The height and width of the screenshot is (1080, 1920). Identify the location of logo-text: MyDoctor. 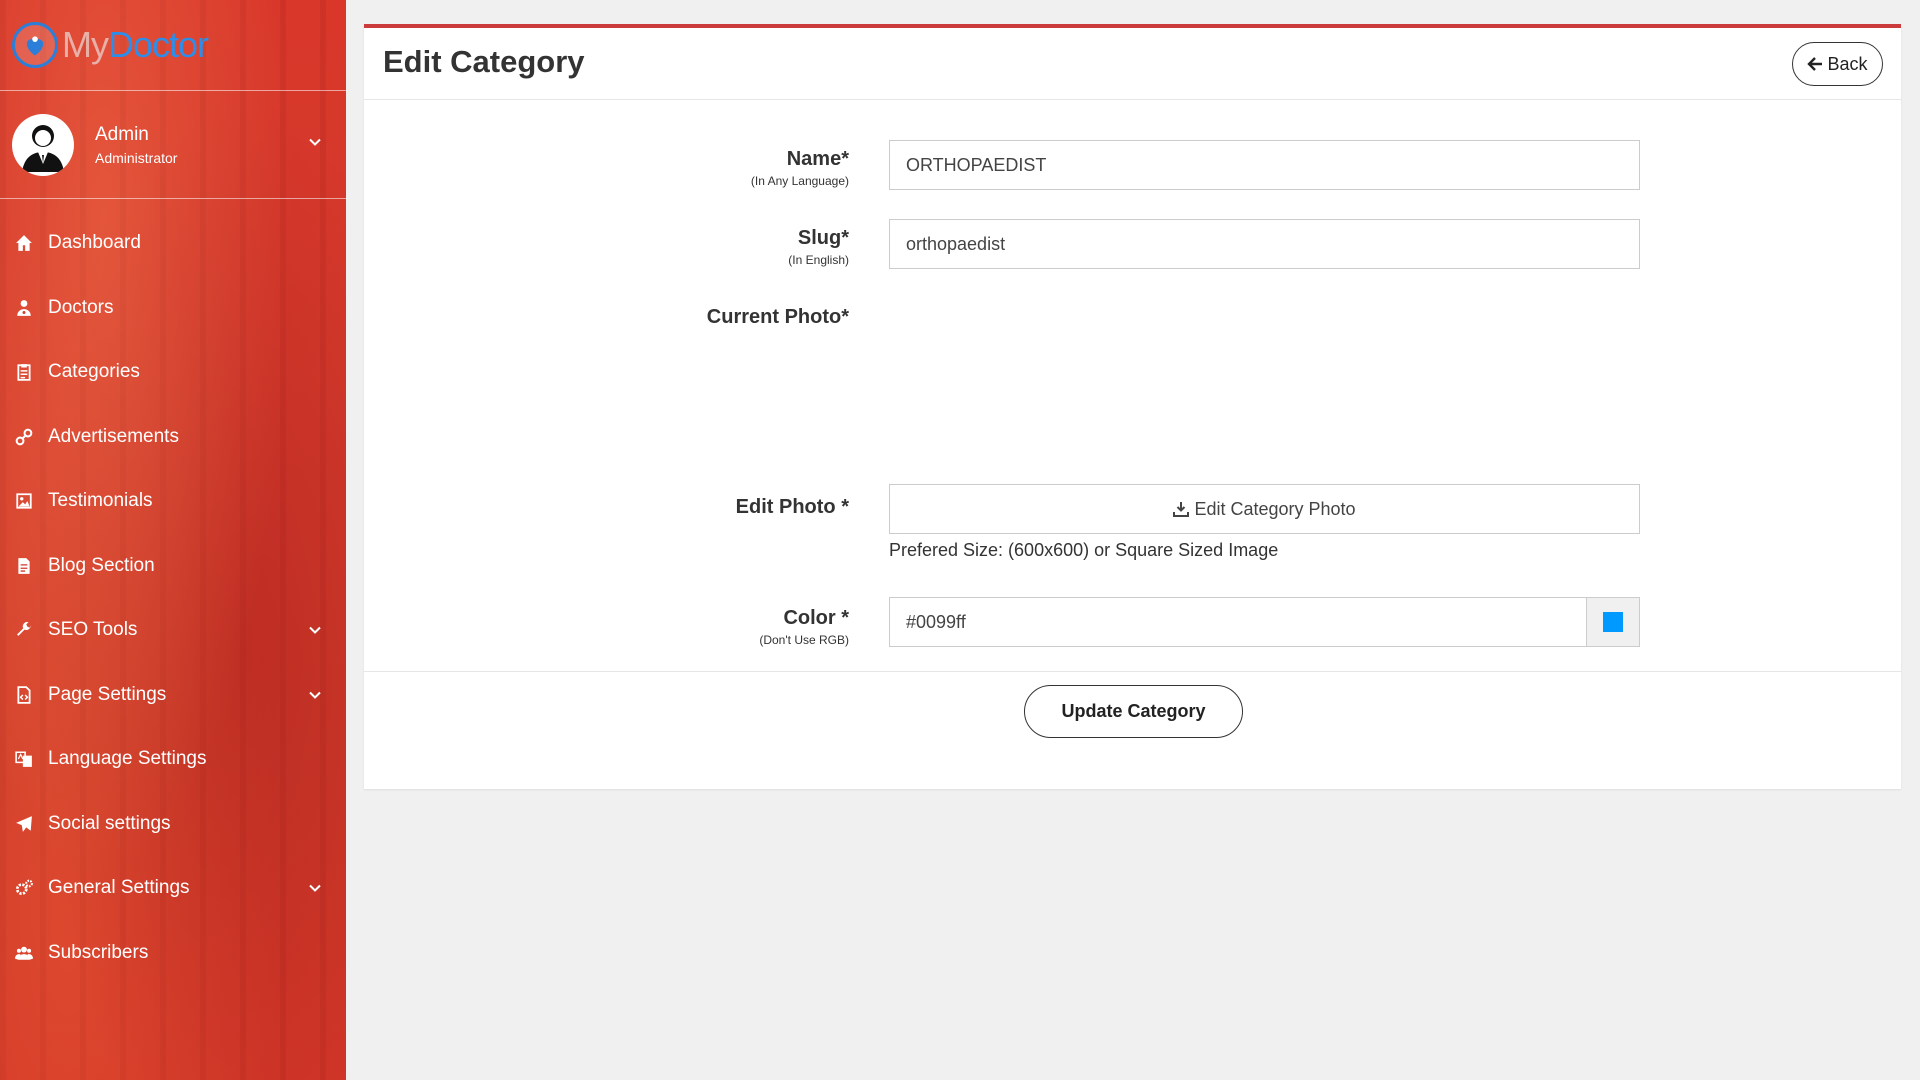
(135, 45).